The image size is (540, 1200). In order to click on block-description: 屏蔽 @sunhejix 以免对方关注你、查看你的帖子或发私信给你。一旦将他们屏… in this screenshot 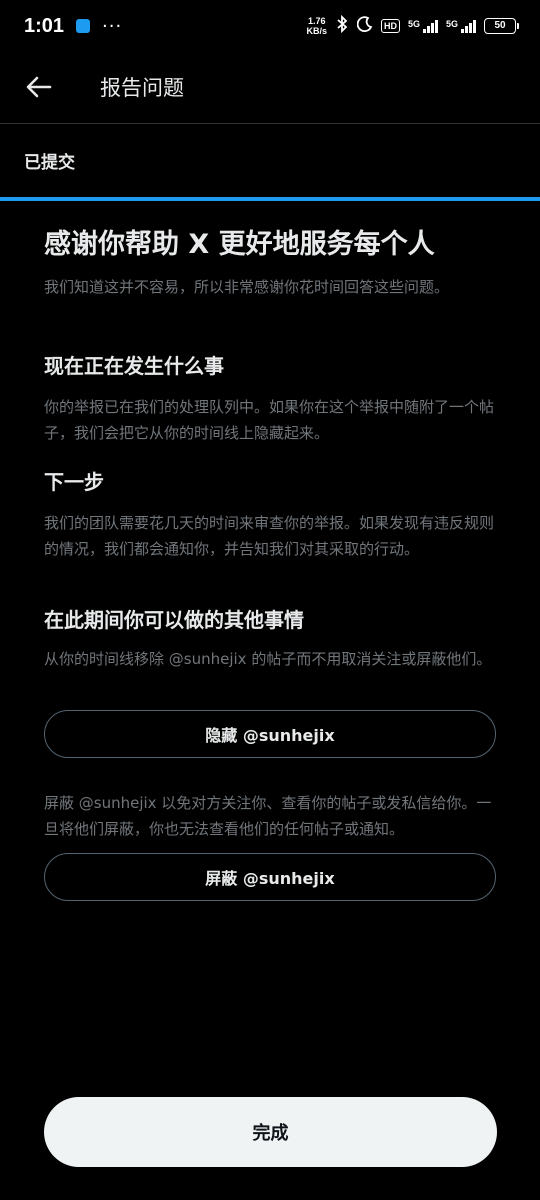, I will do `click(268, 816)`.